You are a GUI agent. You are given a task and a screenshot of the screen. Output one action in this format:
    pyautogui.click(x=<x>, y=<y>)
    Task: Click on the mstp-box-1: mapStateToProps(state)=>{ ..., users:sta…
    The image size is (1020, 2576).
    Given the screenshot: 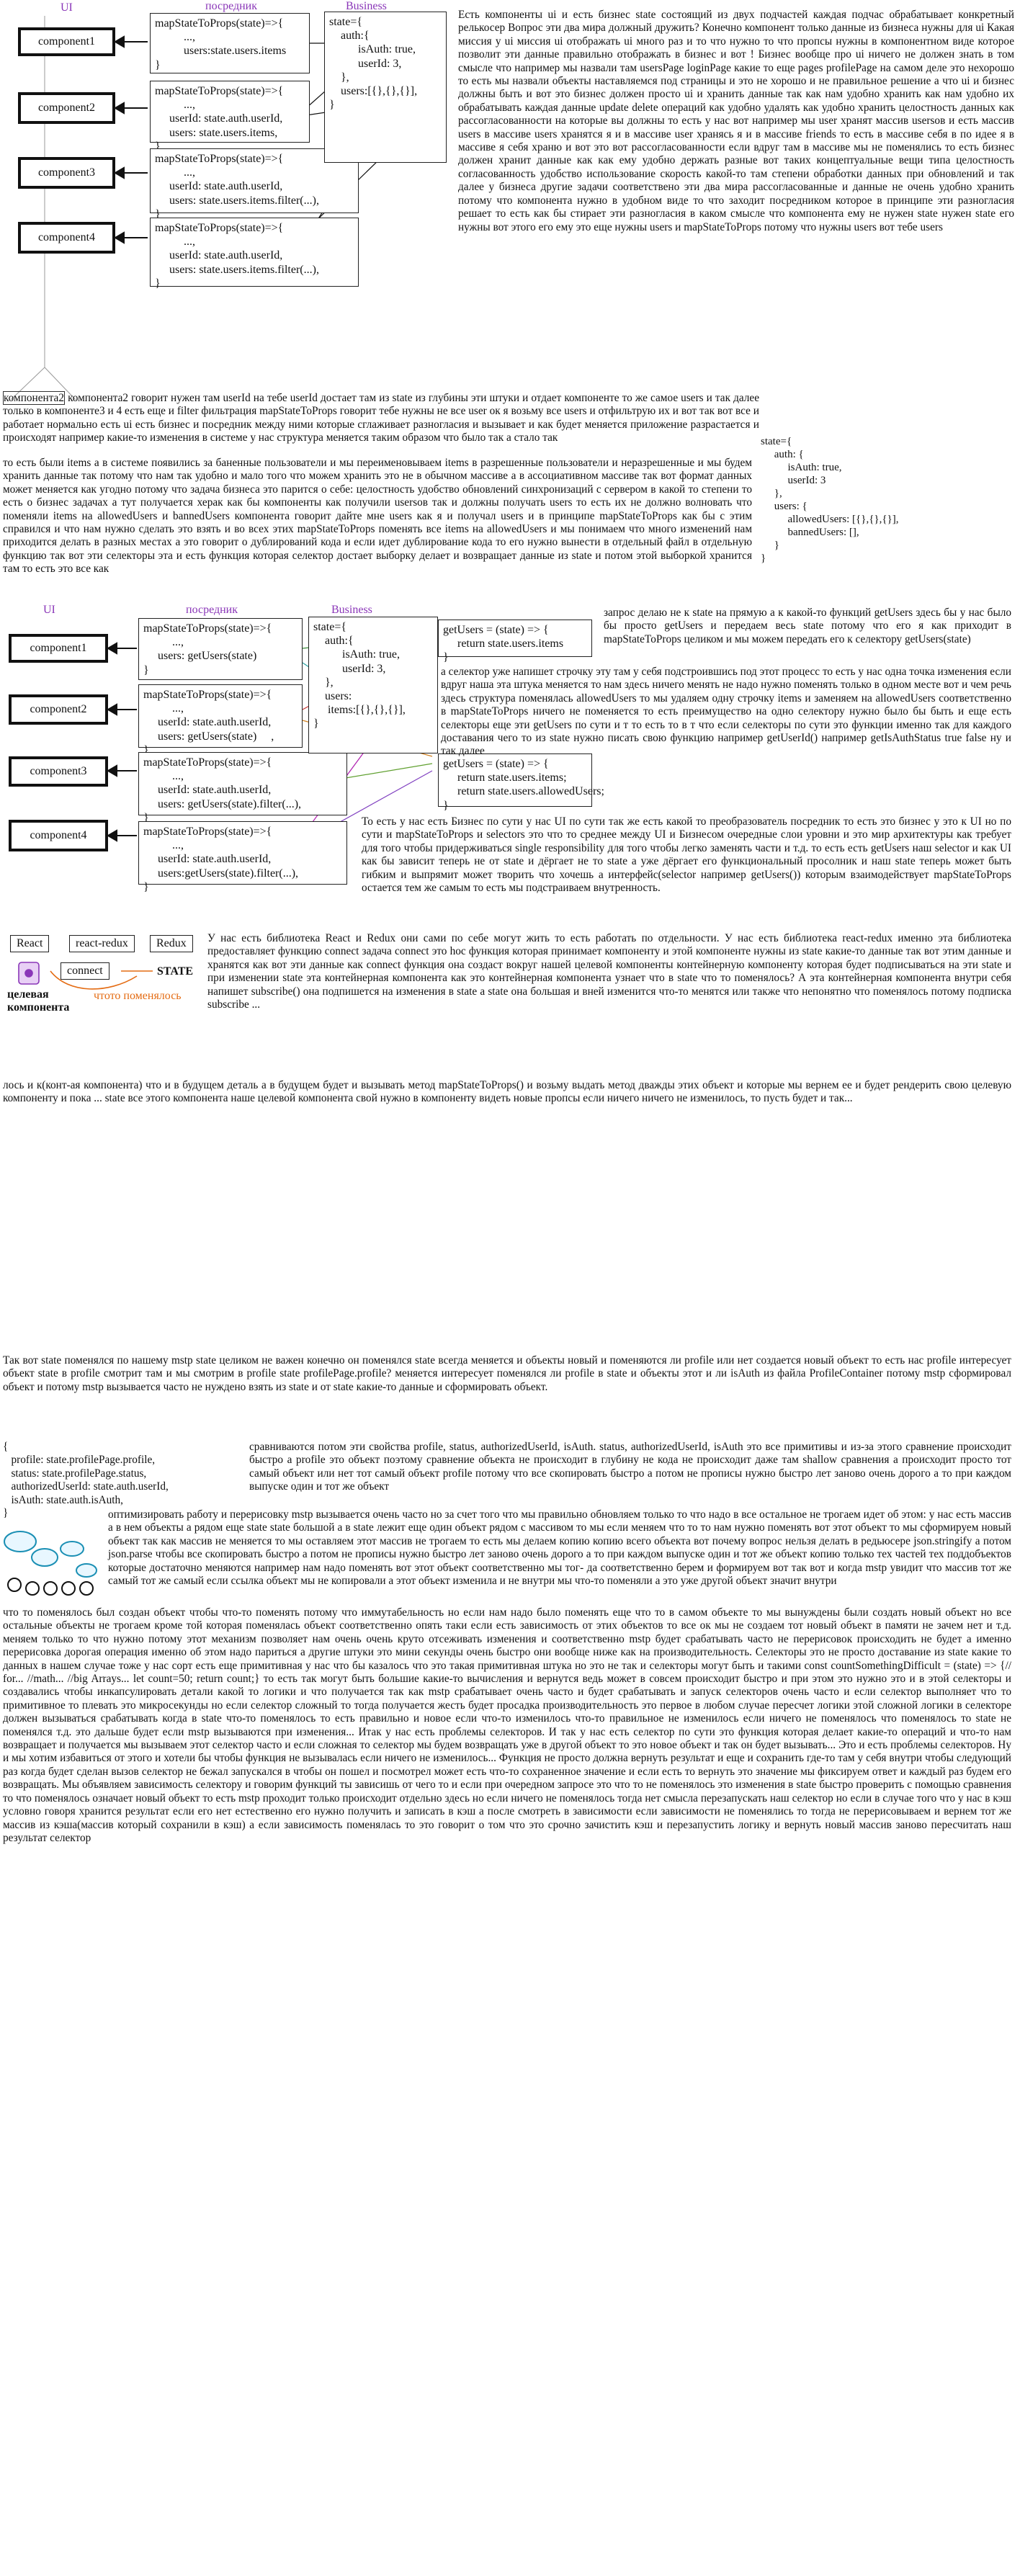 What is the action you would take?
    pyautogui.click(x=230, y=43)
    